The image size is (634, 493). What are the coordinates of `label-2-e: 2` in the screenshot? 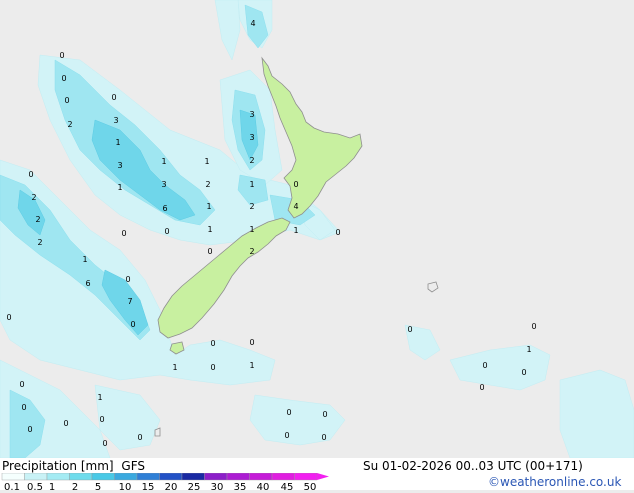 It's located at (37, 219).